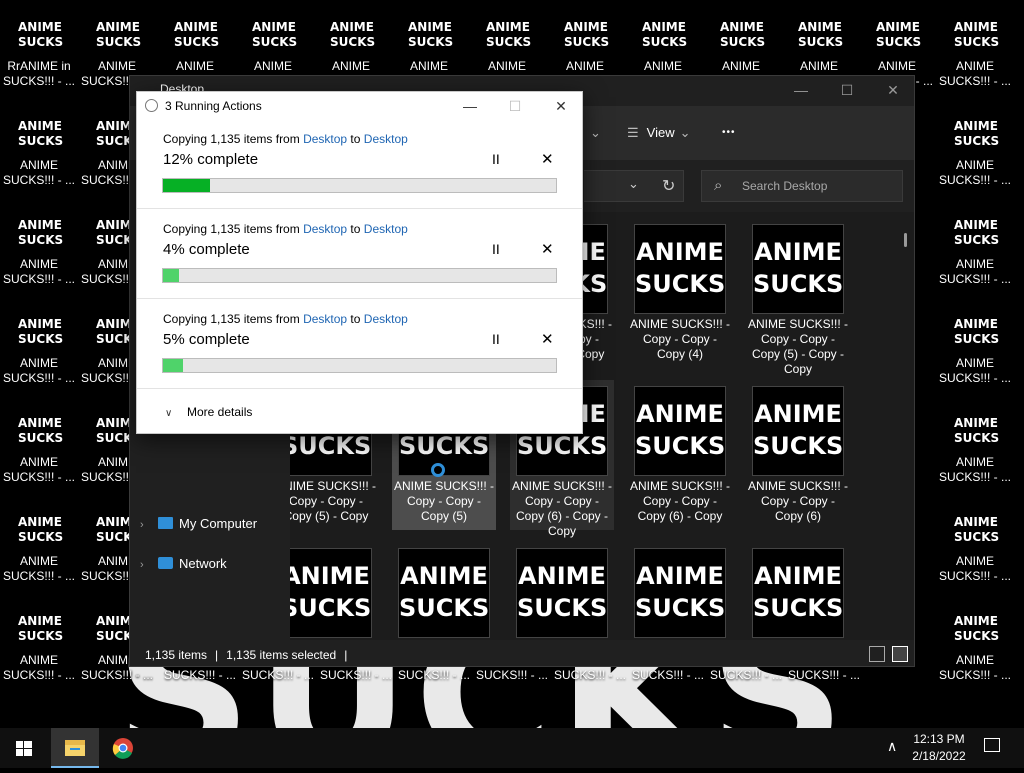 The image size is (1024, 773). What do you see at coordinates (515, 106) in the screenshot?
I see `dialog-maximize-button: ☐` at bounding box center [515, 106].